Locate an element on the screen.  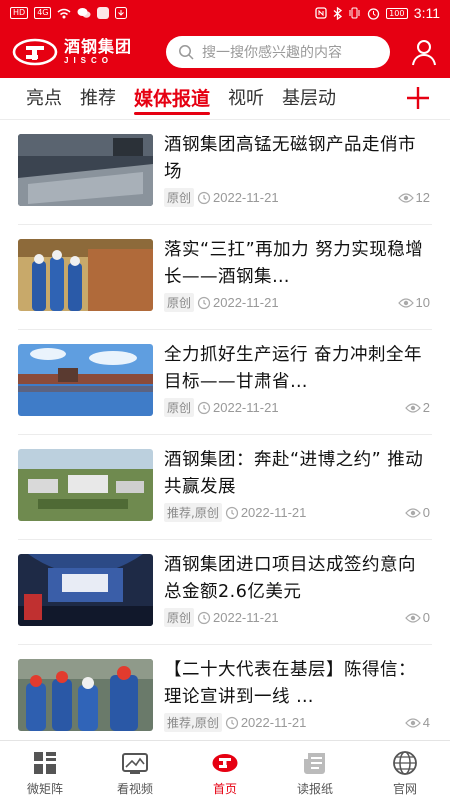
view-count: 10 is located at coordinates (413, 302).